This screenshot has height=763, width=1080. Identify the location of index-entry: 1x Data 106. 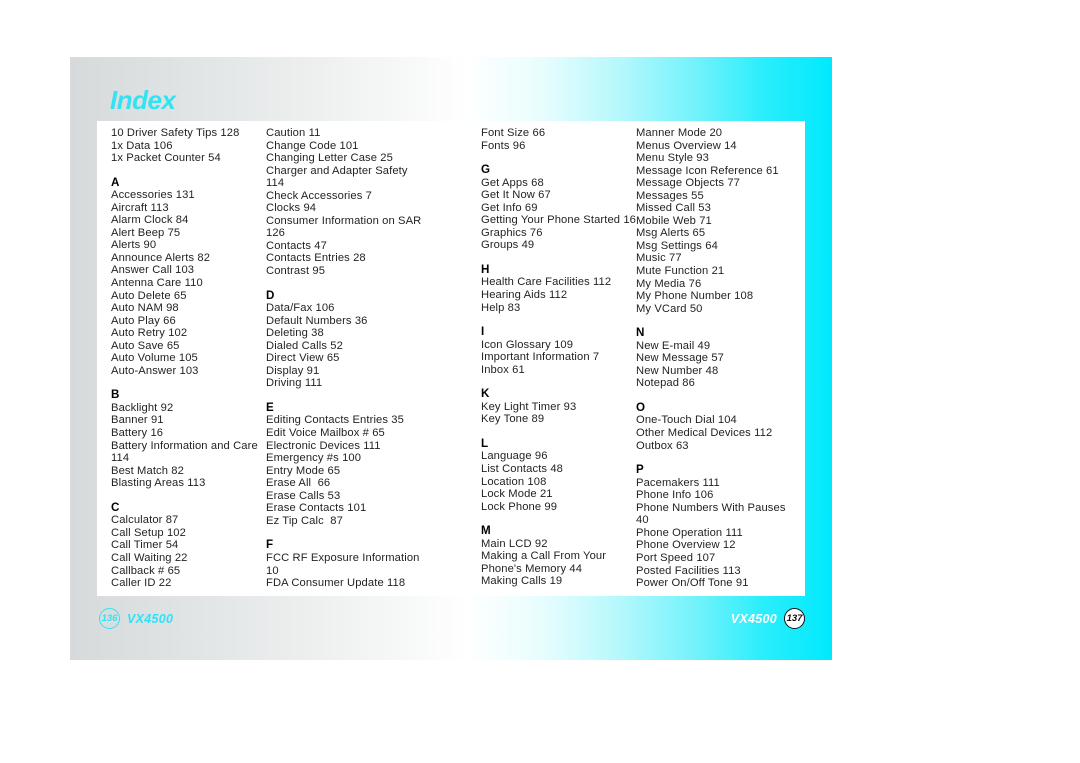
(142, 145).